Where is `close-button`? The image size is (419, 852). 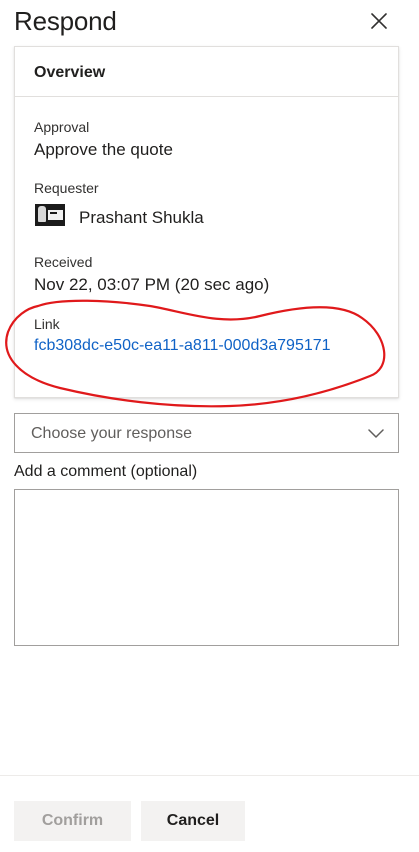 close-button is located at coordinates (379, 21).